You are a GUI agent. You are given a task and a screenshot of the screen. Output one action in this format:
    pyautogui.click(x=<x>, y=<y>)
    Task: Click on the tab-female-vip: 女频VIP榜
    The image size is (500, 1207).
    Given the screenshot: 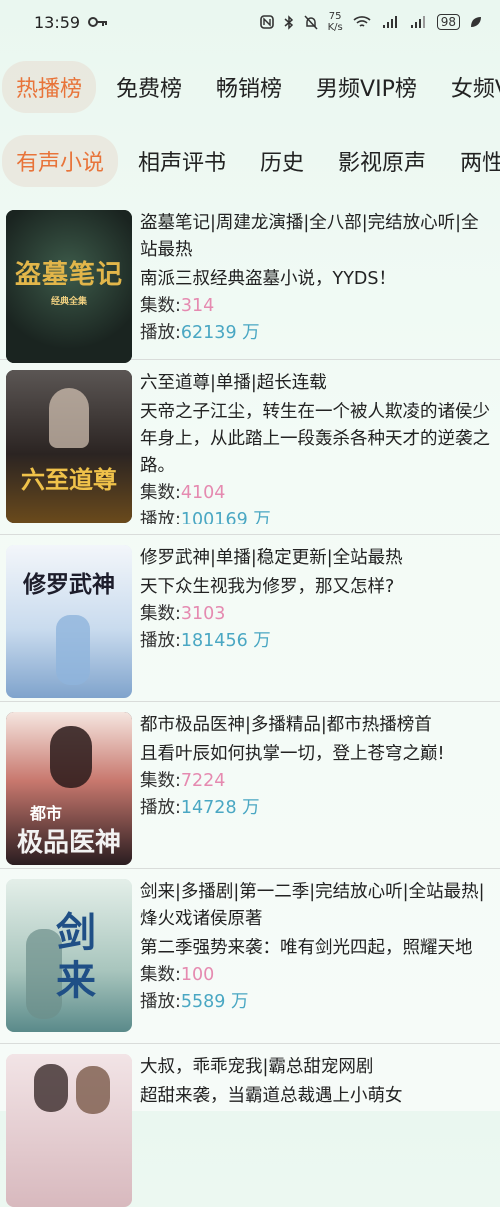 What is the action you would take?
    pyautogui.click(x=468, y=87)
    